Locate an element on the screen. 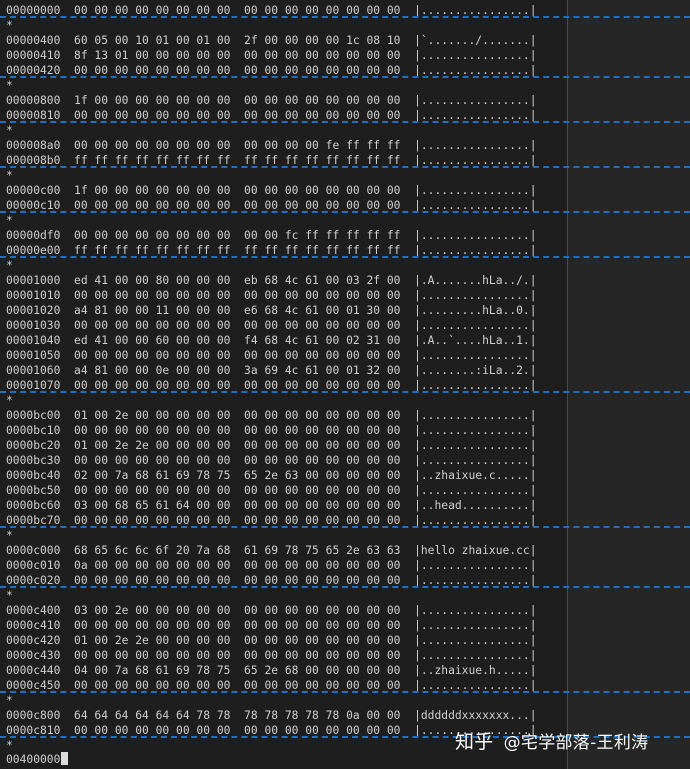 Image resolution: width=690 pixels, height=769 pixels. prompt-line: 00400000 is located at coordinates (37, 759).